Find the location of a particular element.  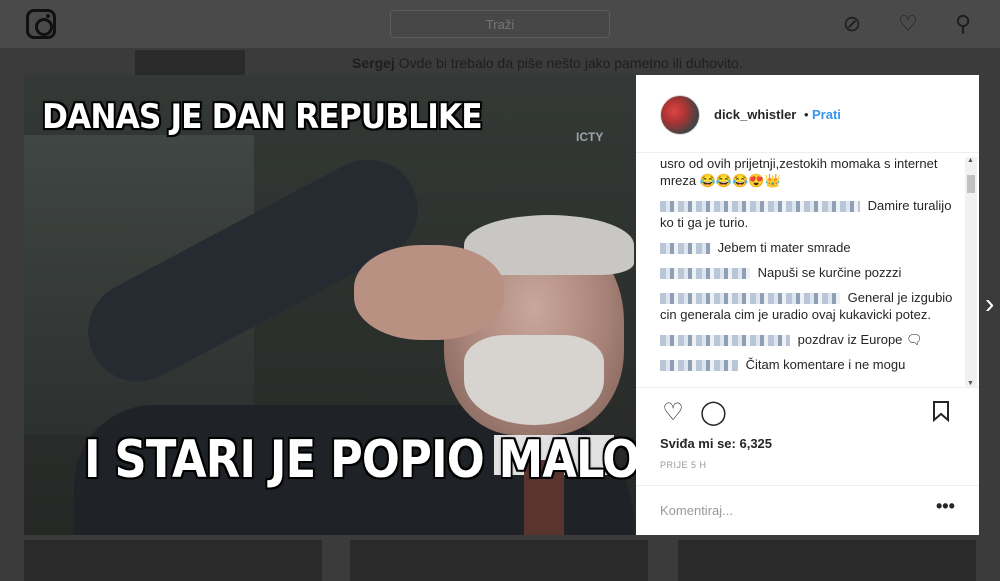

scroll-up-icon: ▲ is located at coordinates (970, 160).